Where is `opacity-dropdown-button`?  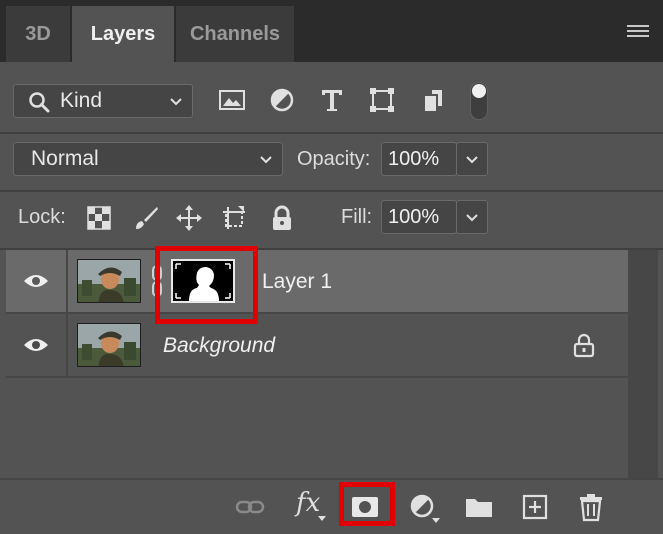
opacity-dropdown-button is located at coordinates (472, 159).